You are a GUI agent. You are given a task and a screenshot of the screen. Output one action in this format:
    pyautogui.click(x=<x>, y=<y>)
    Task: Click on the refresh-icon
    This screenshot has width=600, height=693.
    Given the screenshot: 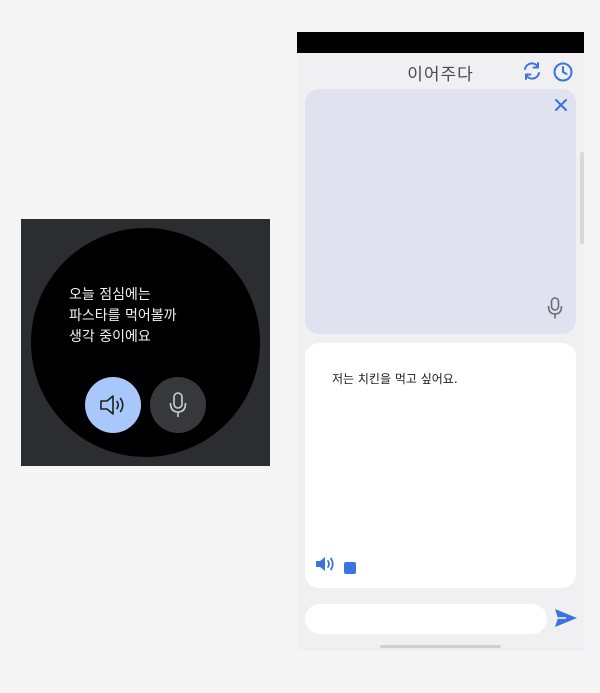 What is the action you would take?
    pyautogui.click(x=532, y=71)
    